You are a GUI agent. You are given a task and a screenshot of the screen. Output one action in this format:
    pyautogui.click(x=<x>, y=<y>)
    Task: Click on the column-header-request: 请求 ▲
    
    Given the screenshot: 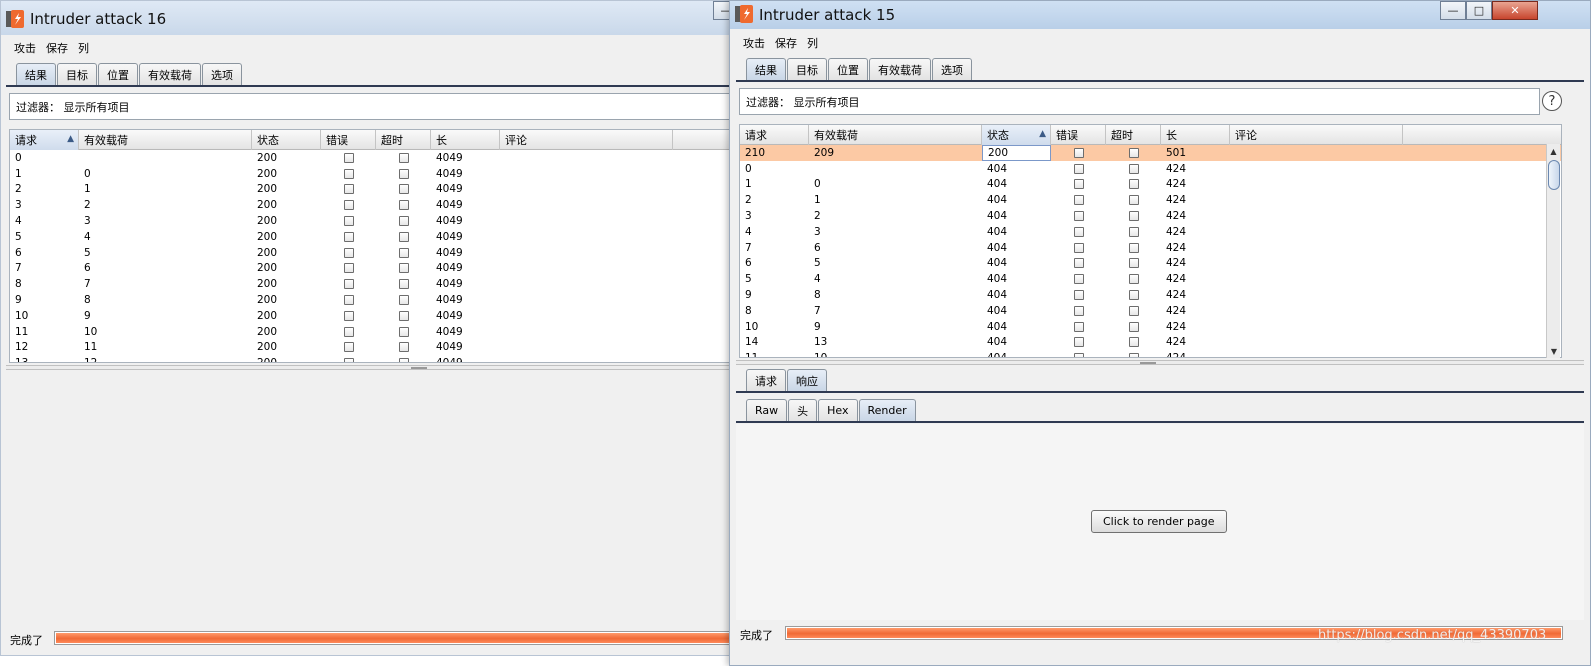 What is the action you would take?
    pyautogui.click(x=44, y=140)
    